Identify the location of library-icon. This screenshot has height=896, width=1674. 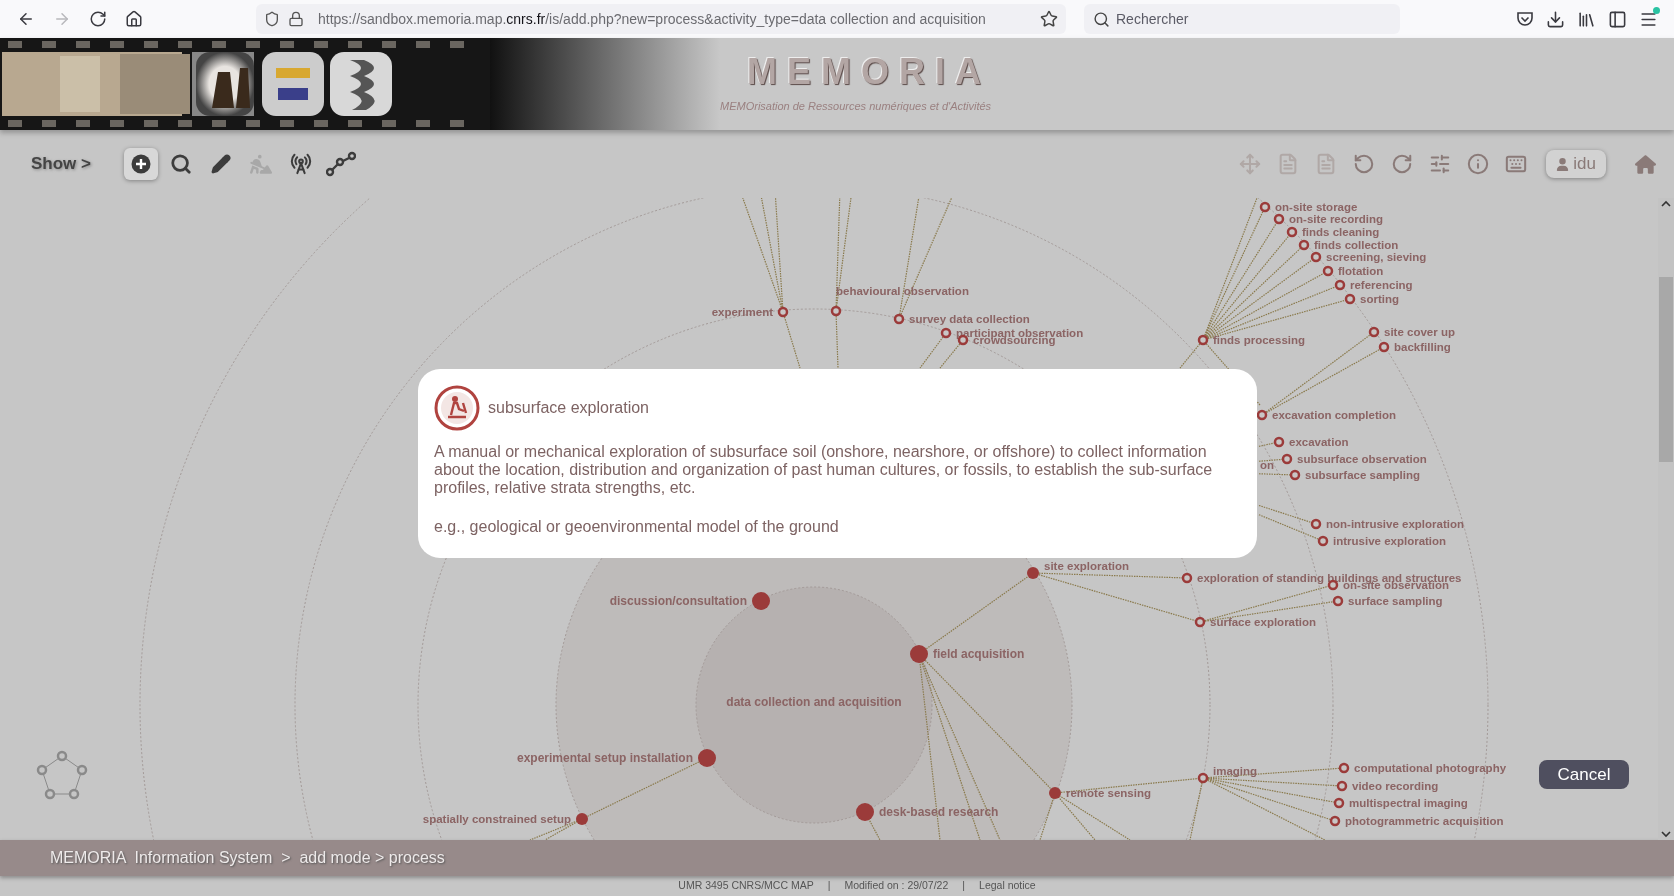
(1586, 19).